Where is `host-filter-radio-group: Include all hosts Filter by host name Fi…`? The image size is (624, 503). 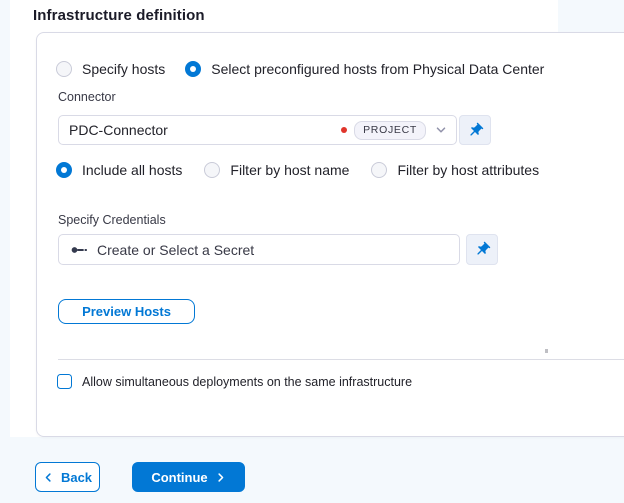 host-filter-radio-group: Include all hosts Filter by host name Fi… is located at coordinates (297, 170).